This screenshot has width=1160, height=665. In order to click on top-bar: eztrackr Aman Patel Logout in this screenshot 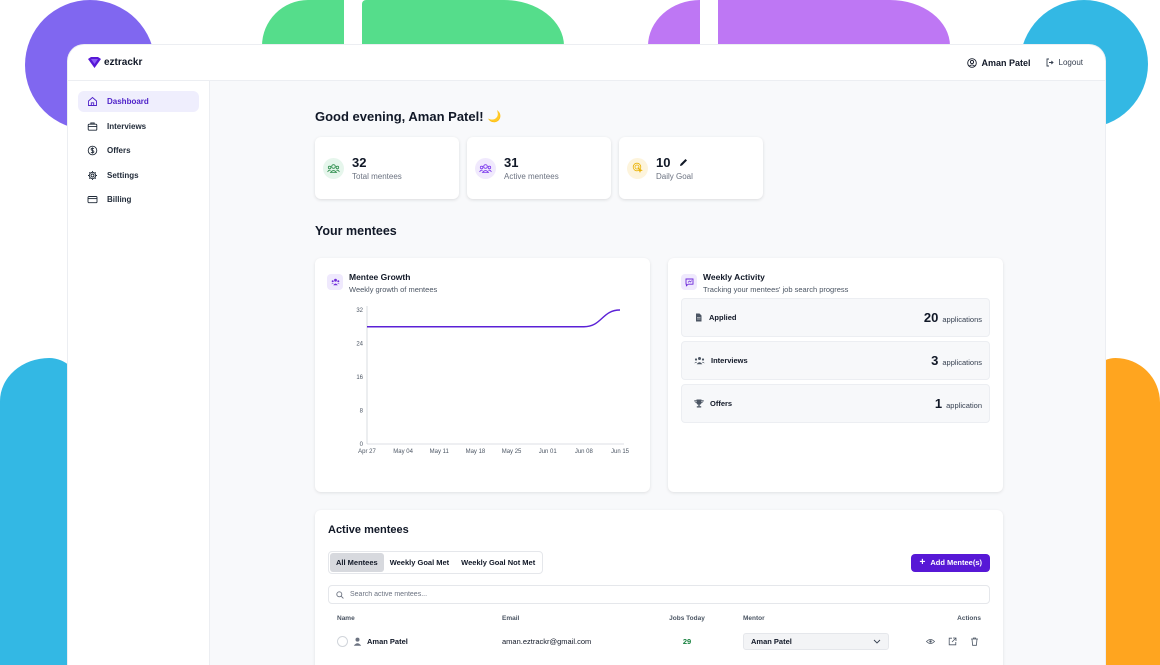, I will do `click(586, 63)`.